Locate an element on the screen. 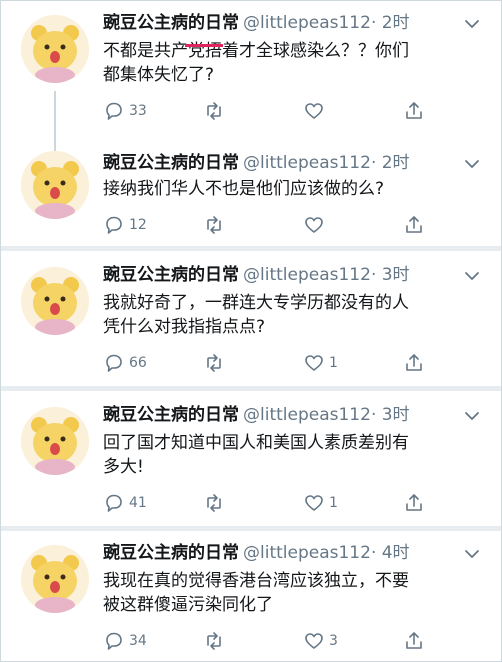  tweet-text: 回了国才知道中国人和美国人素质差别有 多大! is located at coordinates (256, 455).